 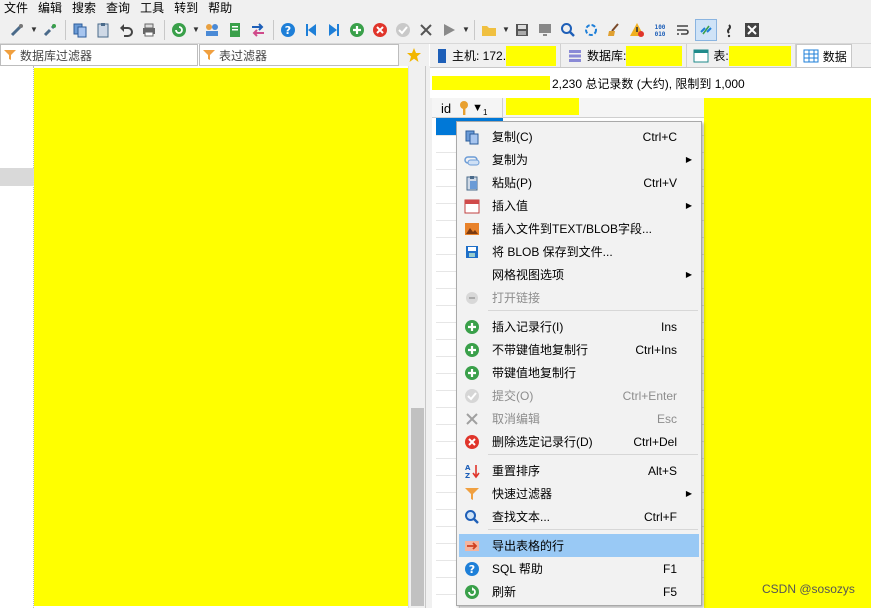 I want to click on menu-query: 查询, so click(x=119, y=8).